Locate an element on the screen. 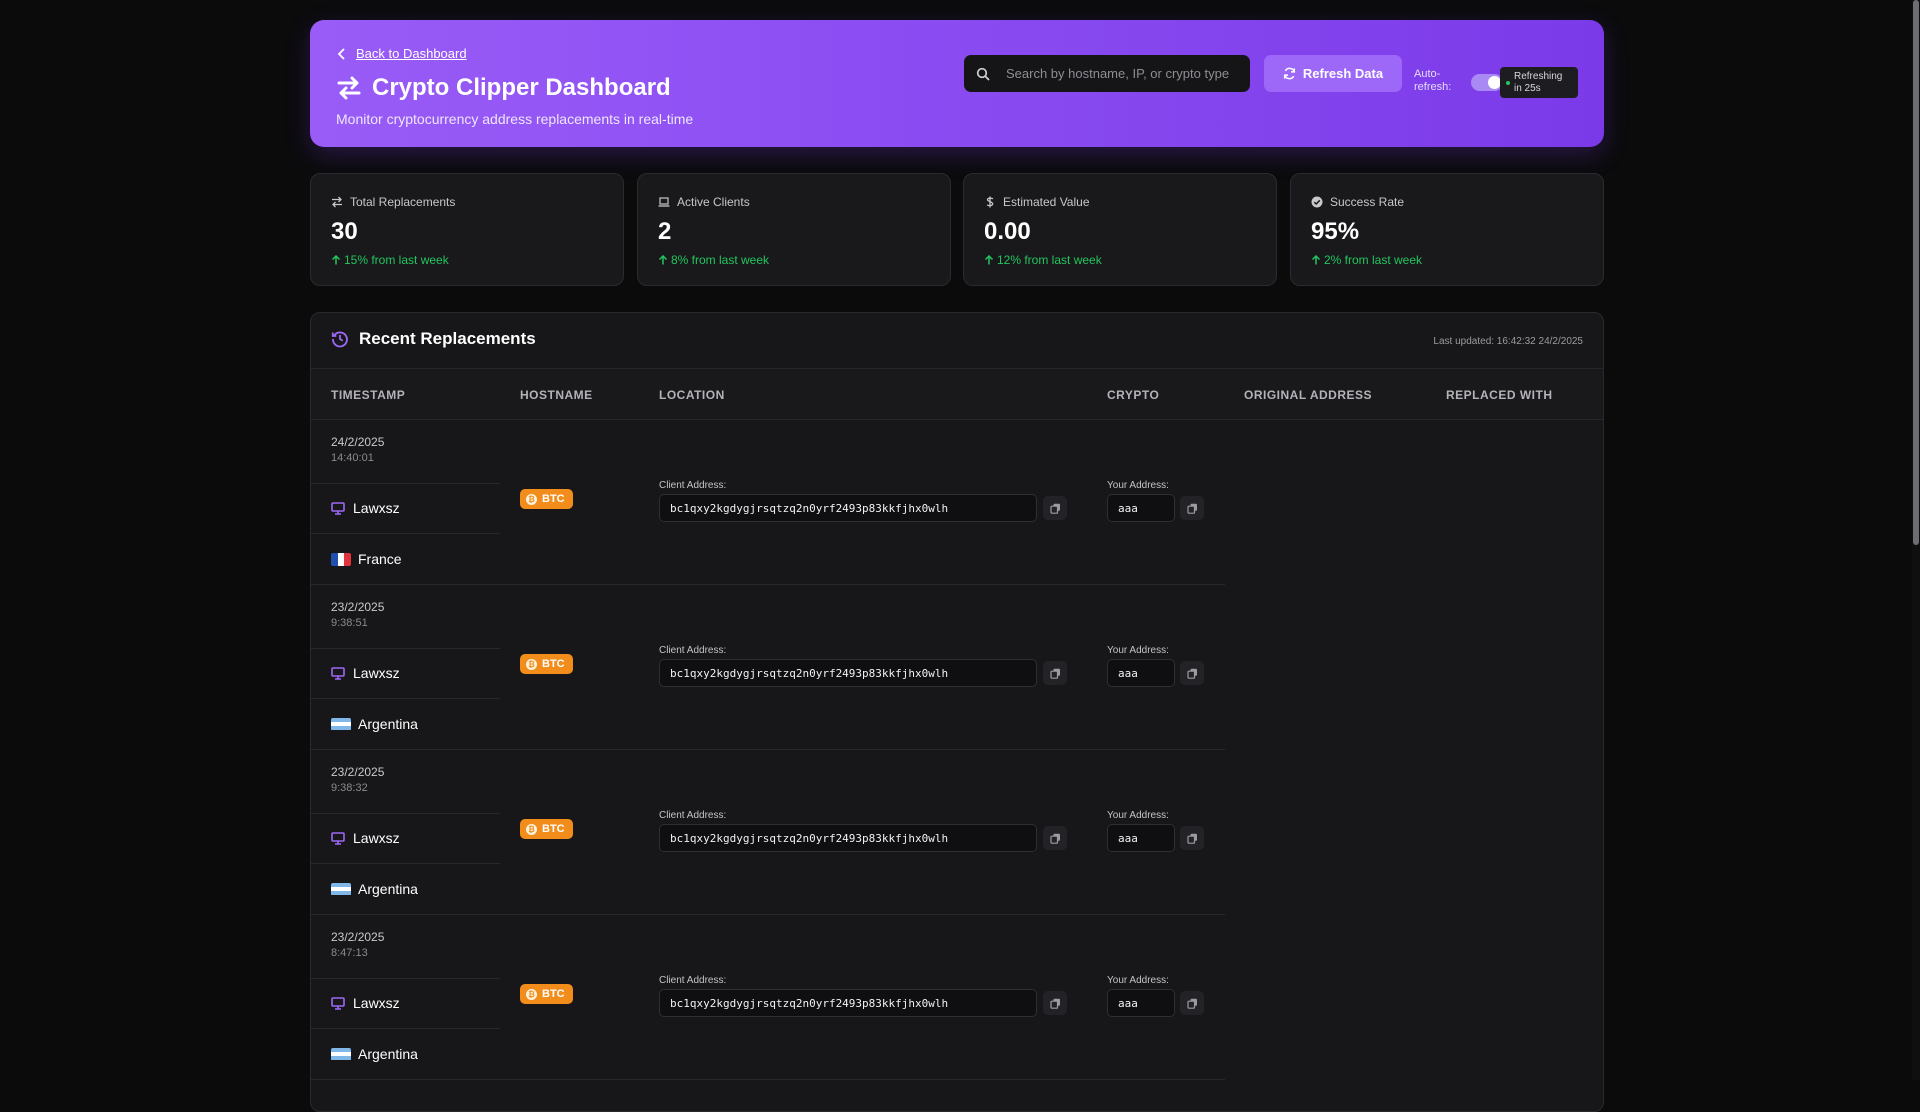 The height and width of the screenshot is (1112, 1920). search-input is located at coordinates (1122, 73).